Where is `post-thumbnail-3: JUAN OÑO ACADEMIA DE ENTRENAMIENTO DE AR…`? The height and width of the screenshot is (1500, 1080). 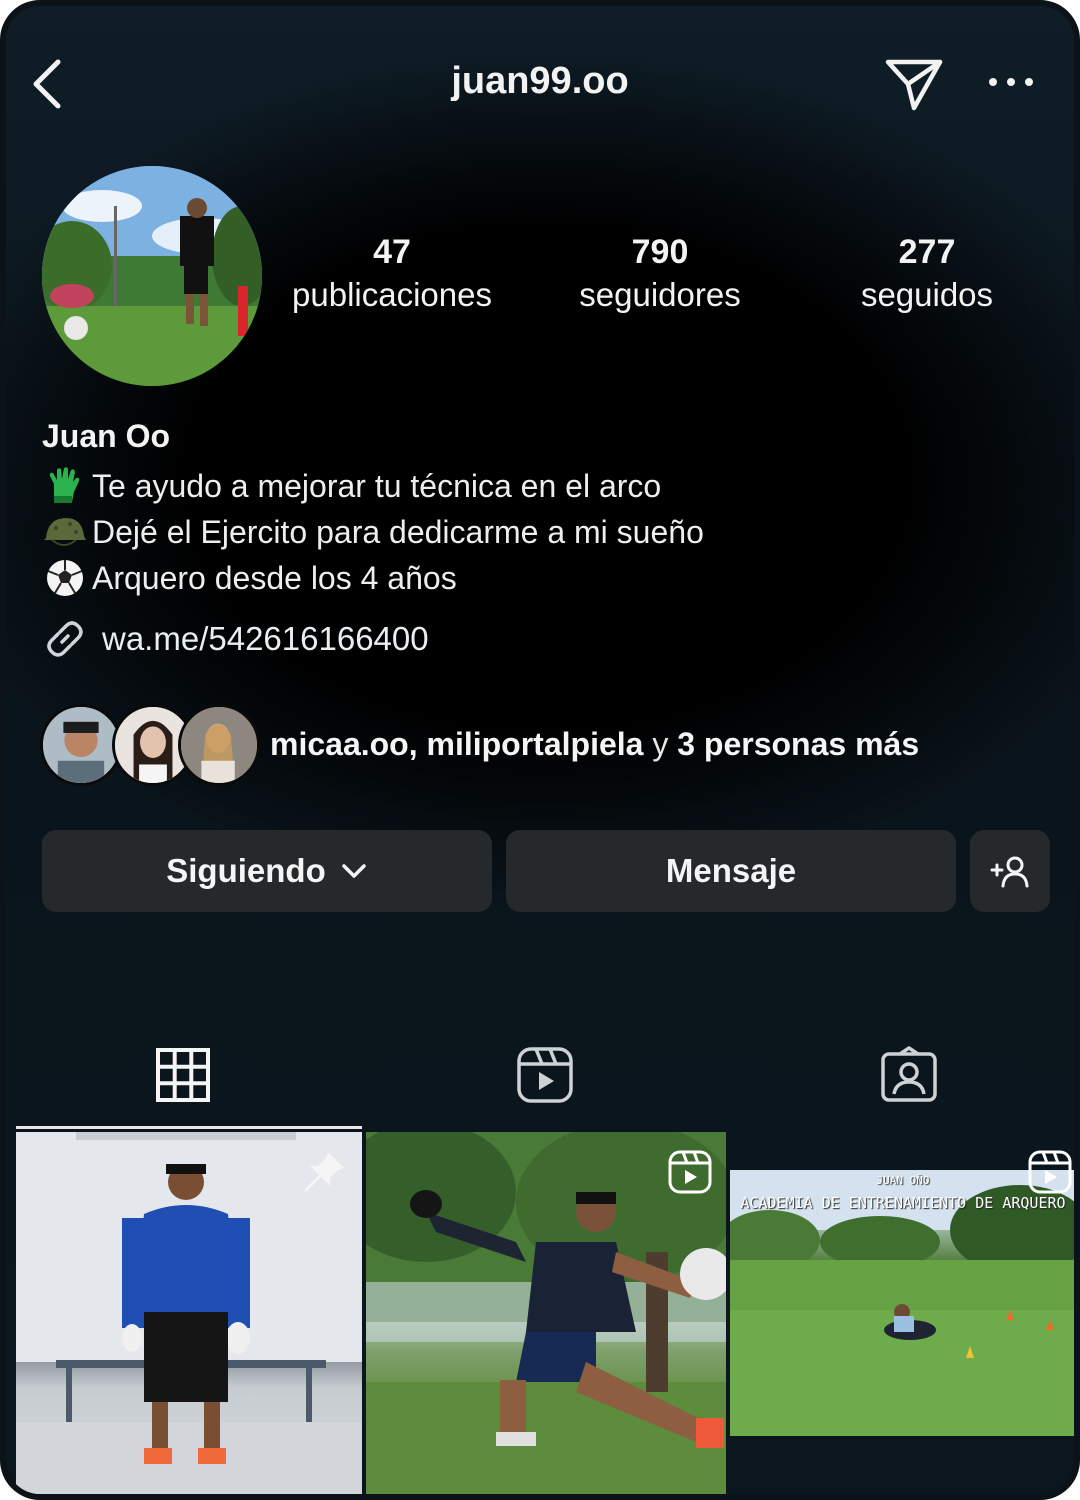
post-thumbnail-3: JUAN OÑO ACADEMIA DE ENTRENAMIENTO DE AR… is located at coordinates (902, 1303).